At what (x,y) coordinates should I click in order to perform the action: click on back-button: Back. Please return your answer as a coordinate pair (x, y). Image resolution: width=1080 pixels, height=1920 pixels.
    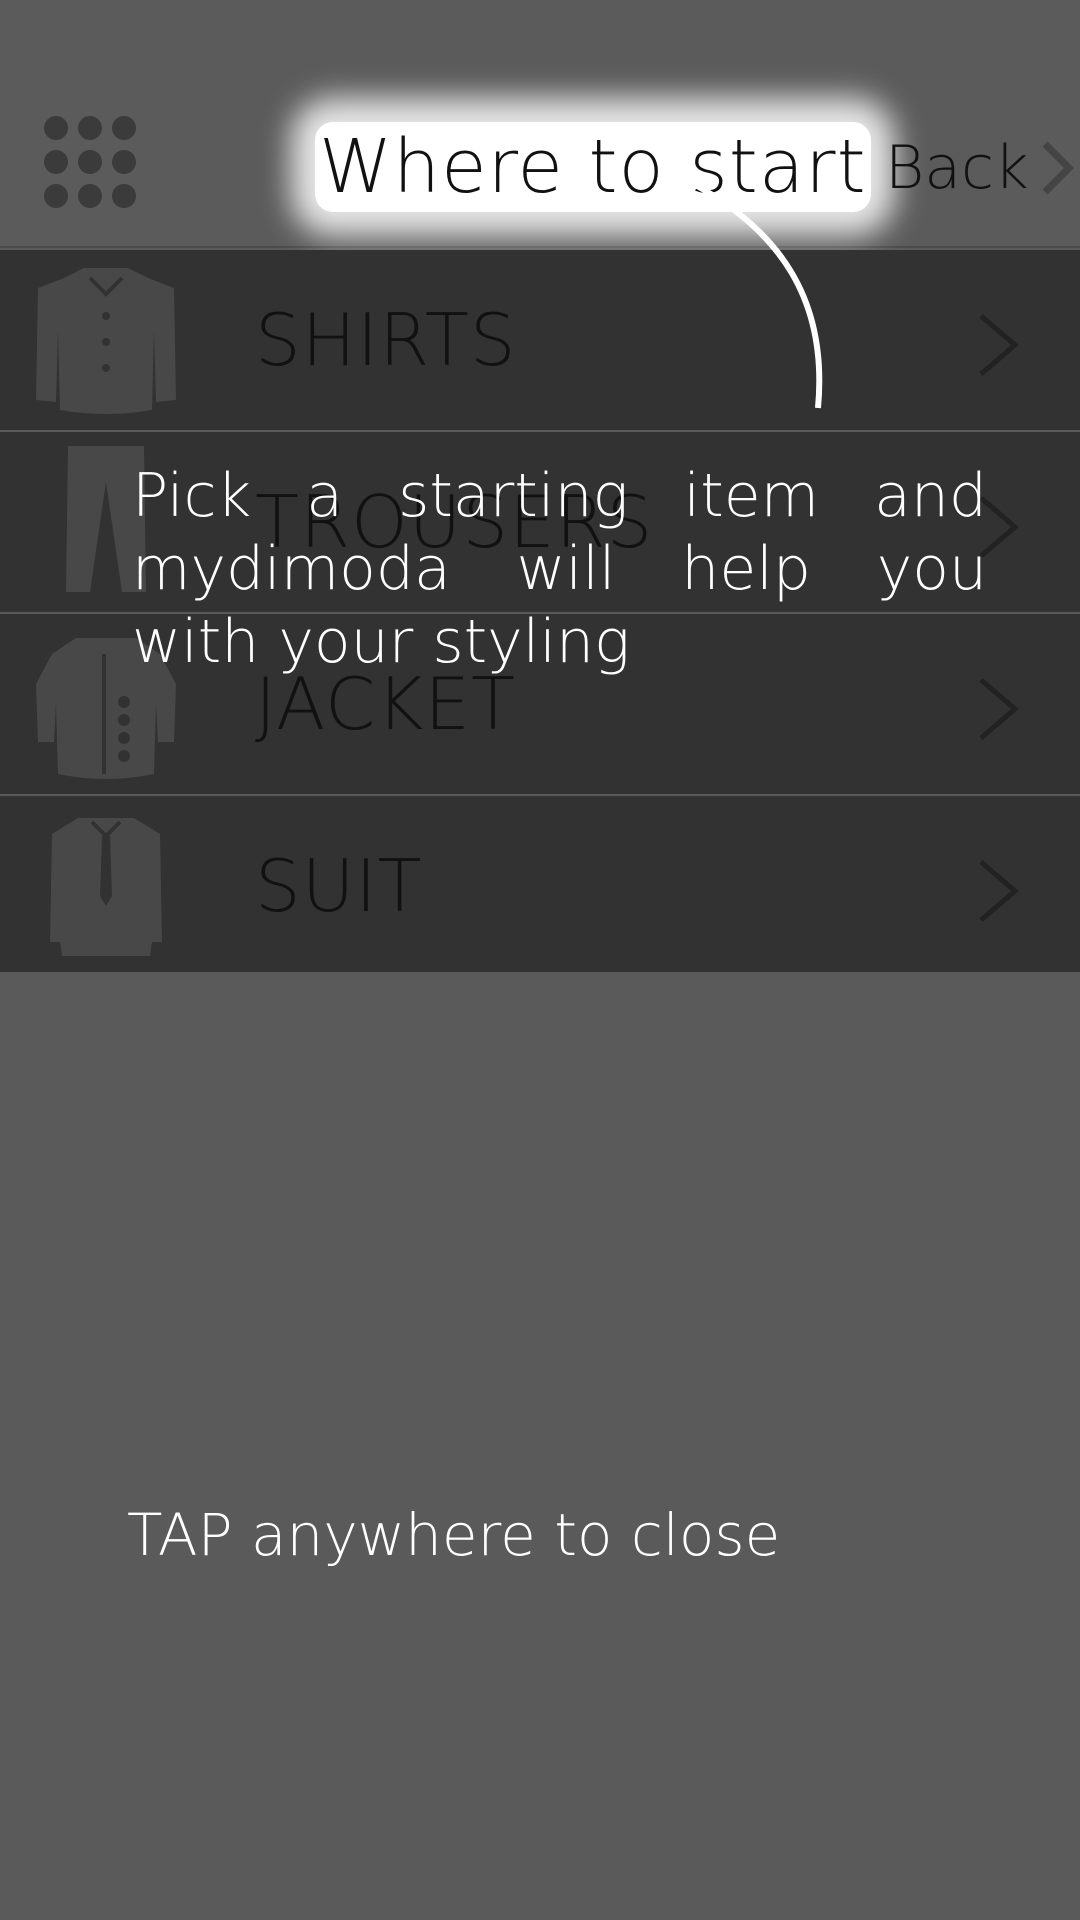
    Looking at the image, I should click on (981, 168).